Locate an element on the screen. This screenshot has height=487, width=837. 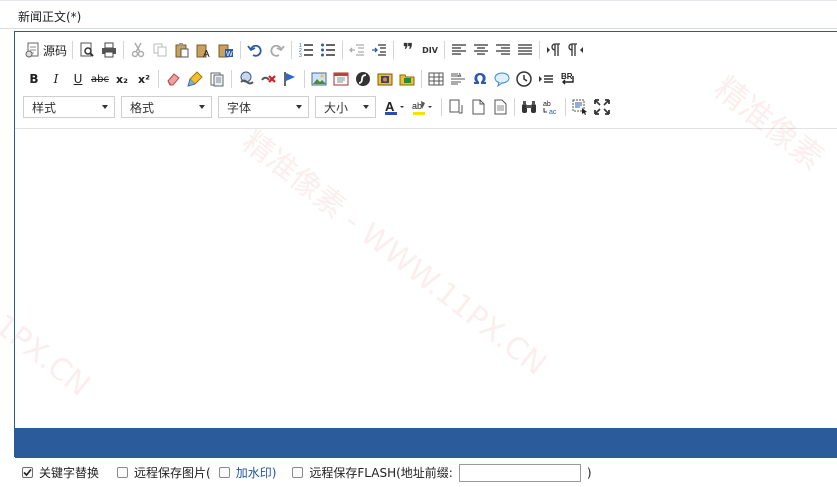
align-right-button is located at coordinates (503, 50).